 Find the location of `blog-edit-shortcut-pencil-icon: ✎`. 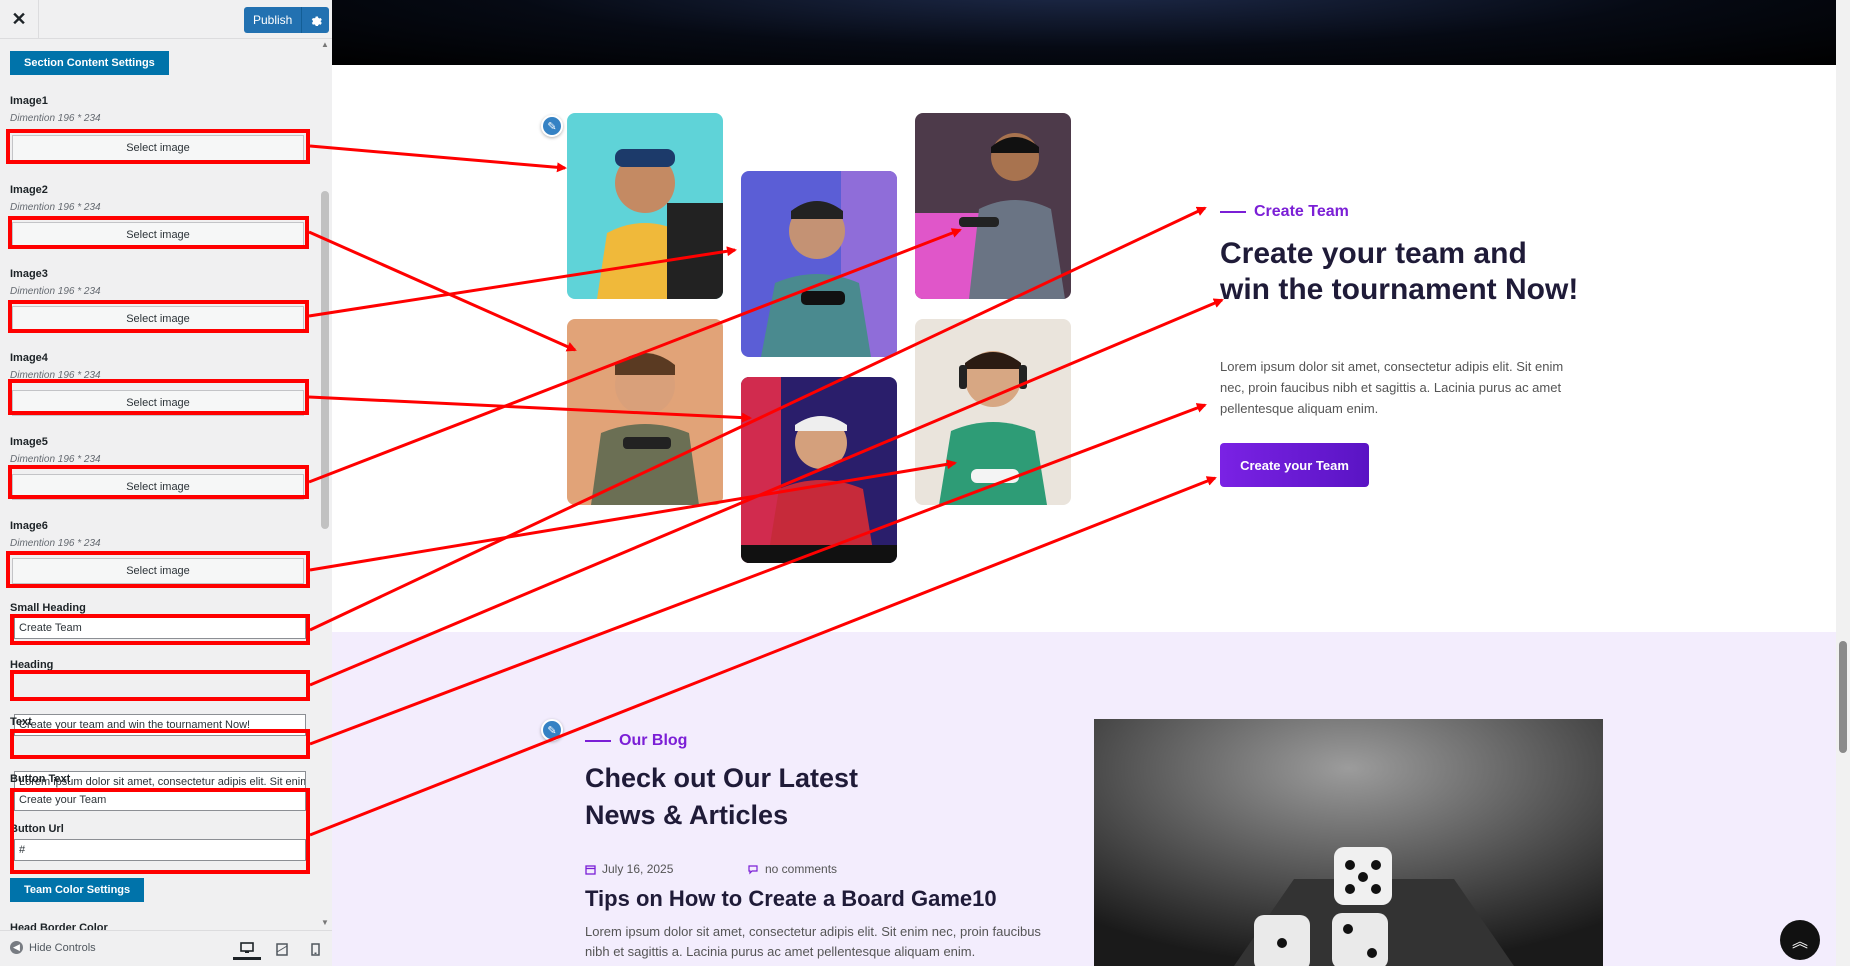

blog-edit-shortcut-pencil-icon: ✎ is located at coordinates (552, 730).